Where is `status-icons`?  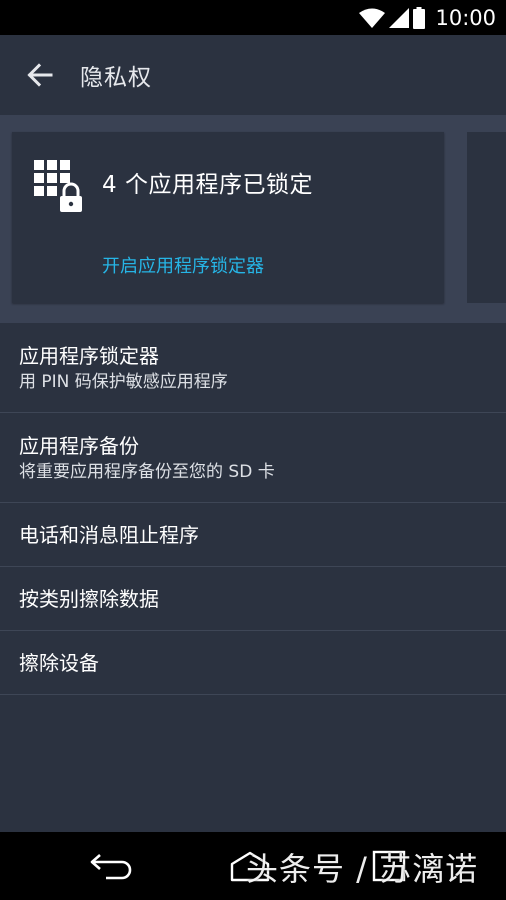 status-icons is located at coordinates (392, 17).